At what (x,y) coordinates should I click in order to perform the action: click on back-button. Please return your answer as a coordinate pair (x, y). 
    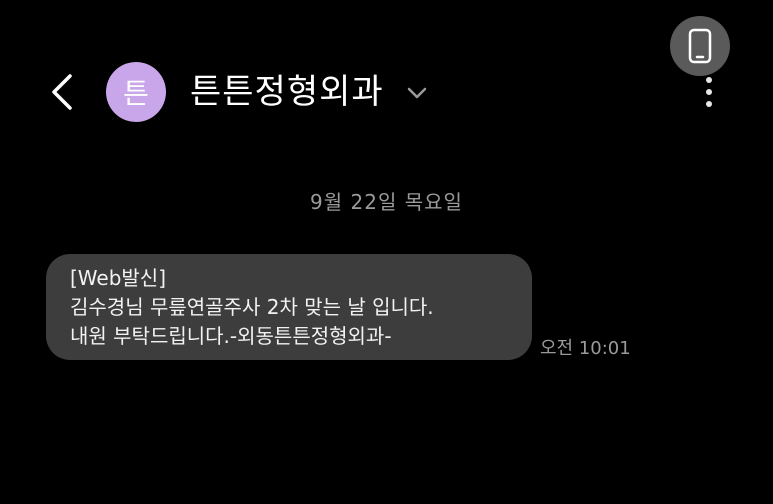
    Looking at the image, I should click on (62, 92).